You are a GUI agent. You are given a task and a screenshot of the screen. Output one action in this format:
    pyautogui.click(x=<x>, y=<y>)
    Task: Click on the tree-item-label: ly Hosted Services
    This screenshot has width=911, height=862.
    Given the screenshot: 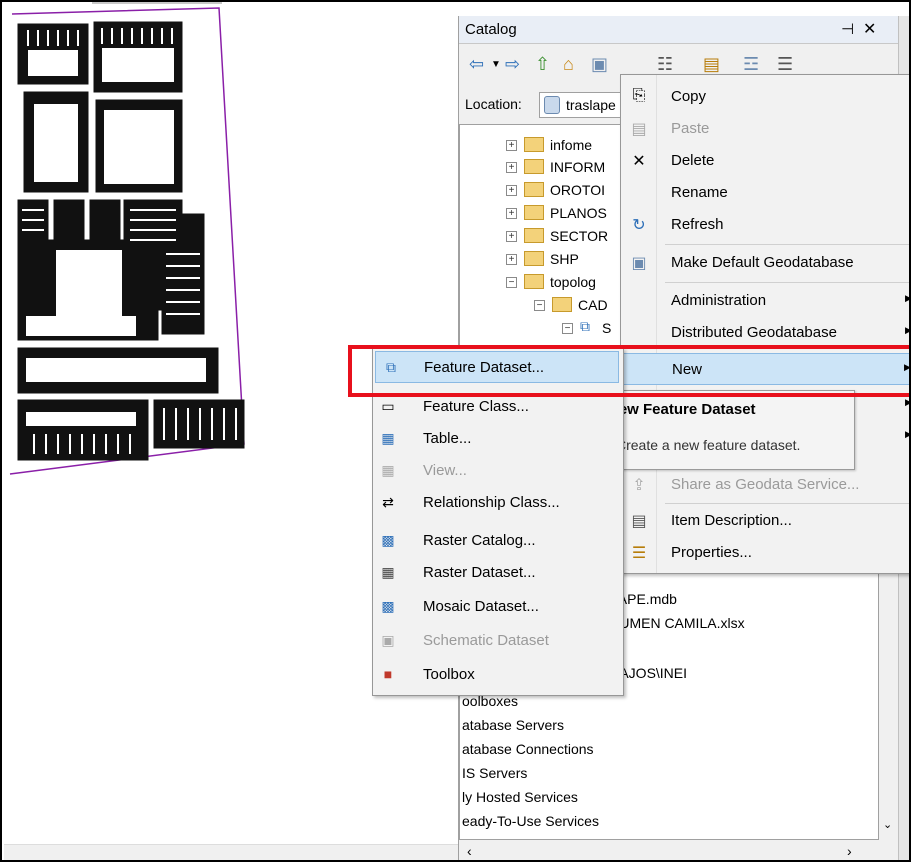 What is the action you would take?
    pyautogui.click(x=520, y=797)
    